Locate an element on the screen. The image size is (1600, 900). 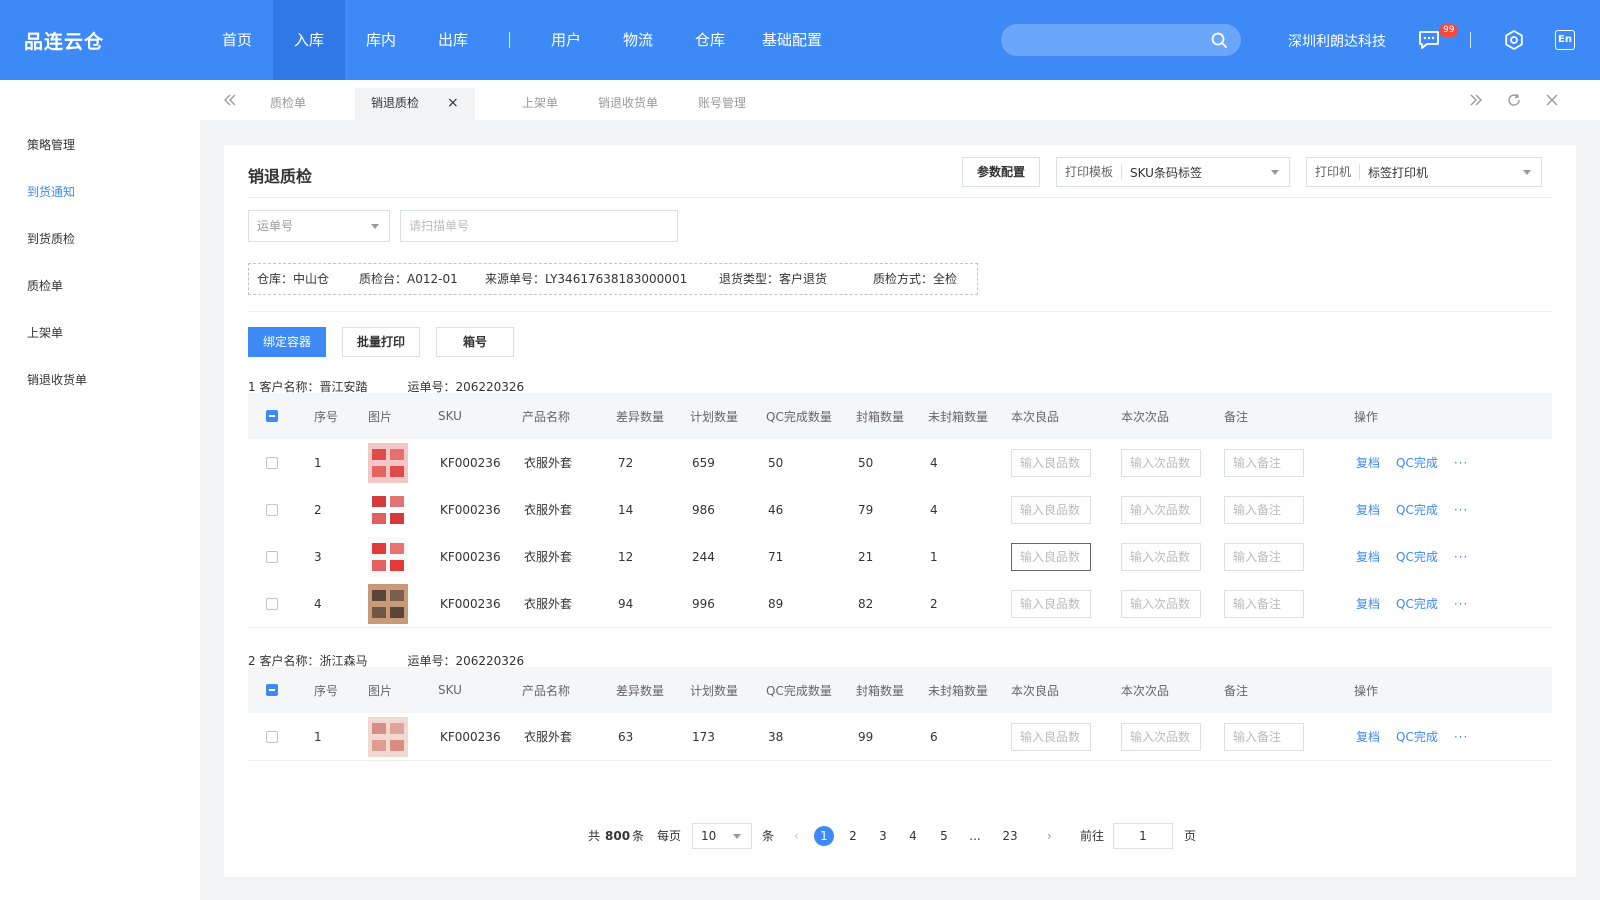
waybill-type-select: 运单号 is located at coordinates (319, 226).